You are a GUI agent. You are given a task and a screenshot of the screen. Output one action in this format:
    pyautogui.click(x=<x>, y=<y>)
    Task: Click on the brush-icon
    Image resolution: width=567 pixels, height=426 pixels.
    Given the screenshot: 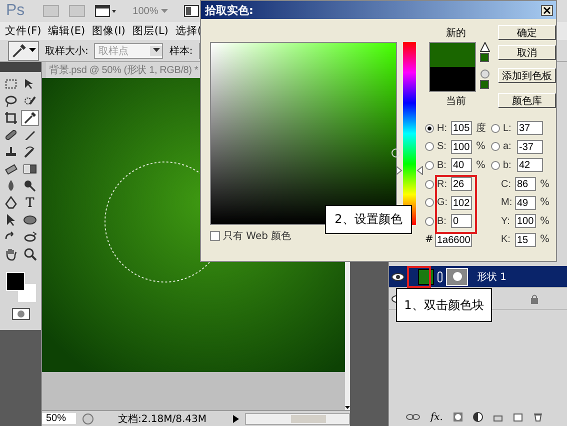 What is the action you would take?
    pyautogui.click(x=30, y=135)
    